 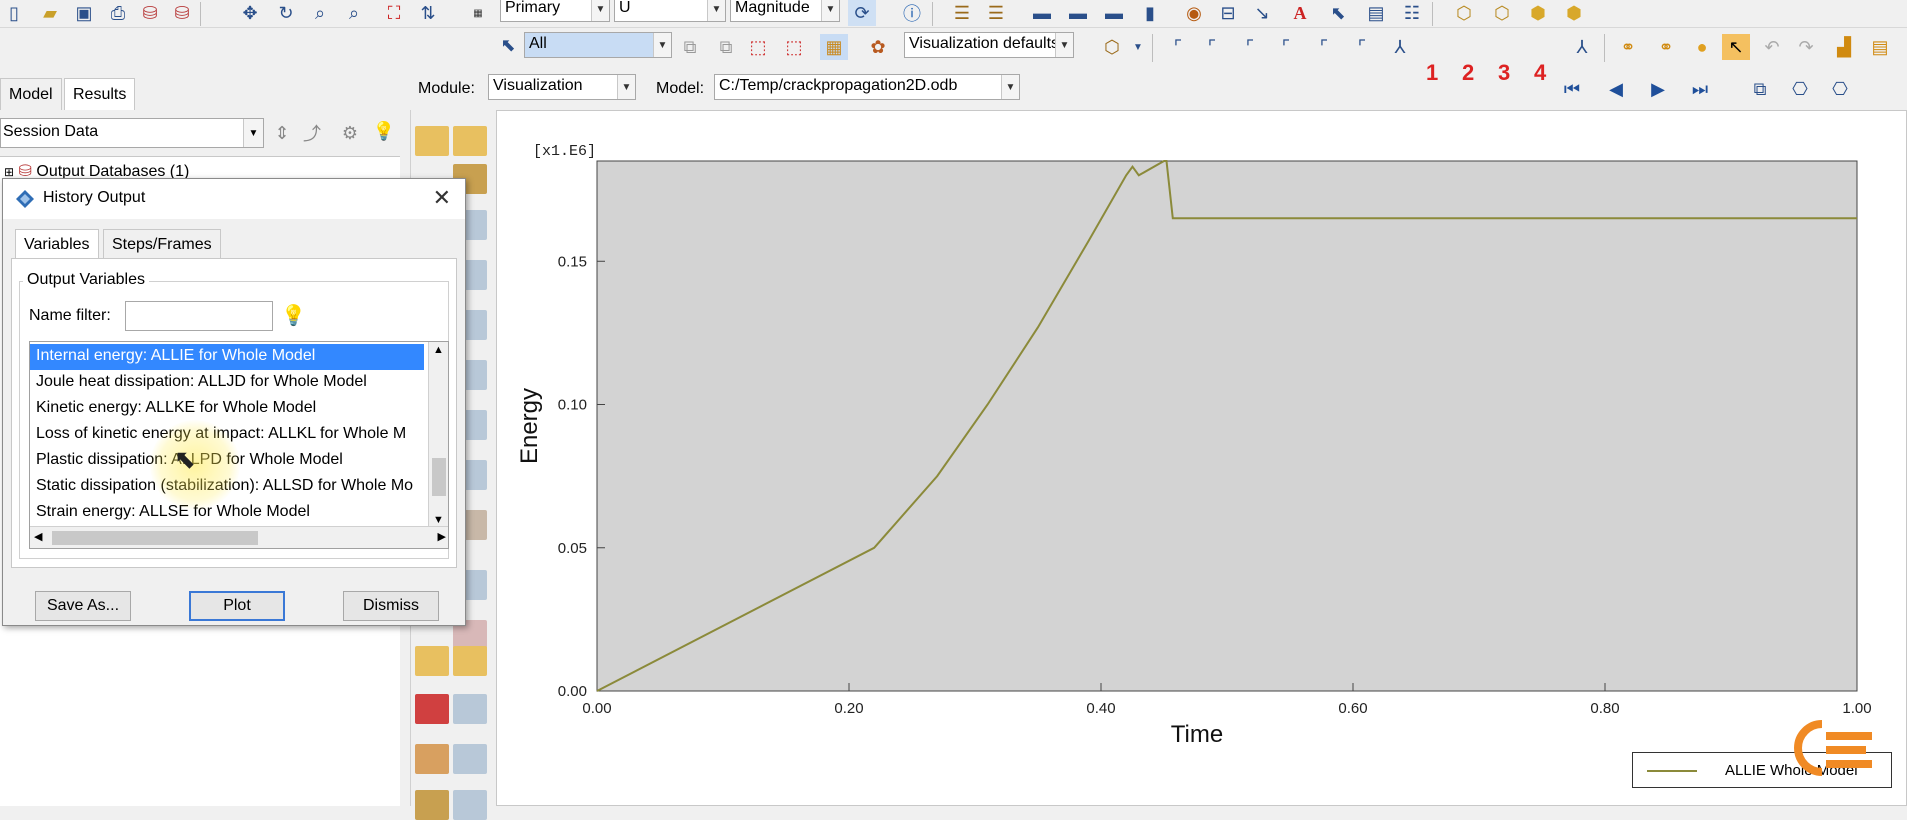 I want to click on overlay-alt-icon: ⚭, so click(x=1666, y=47).